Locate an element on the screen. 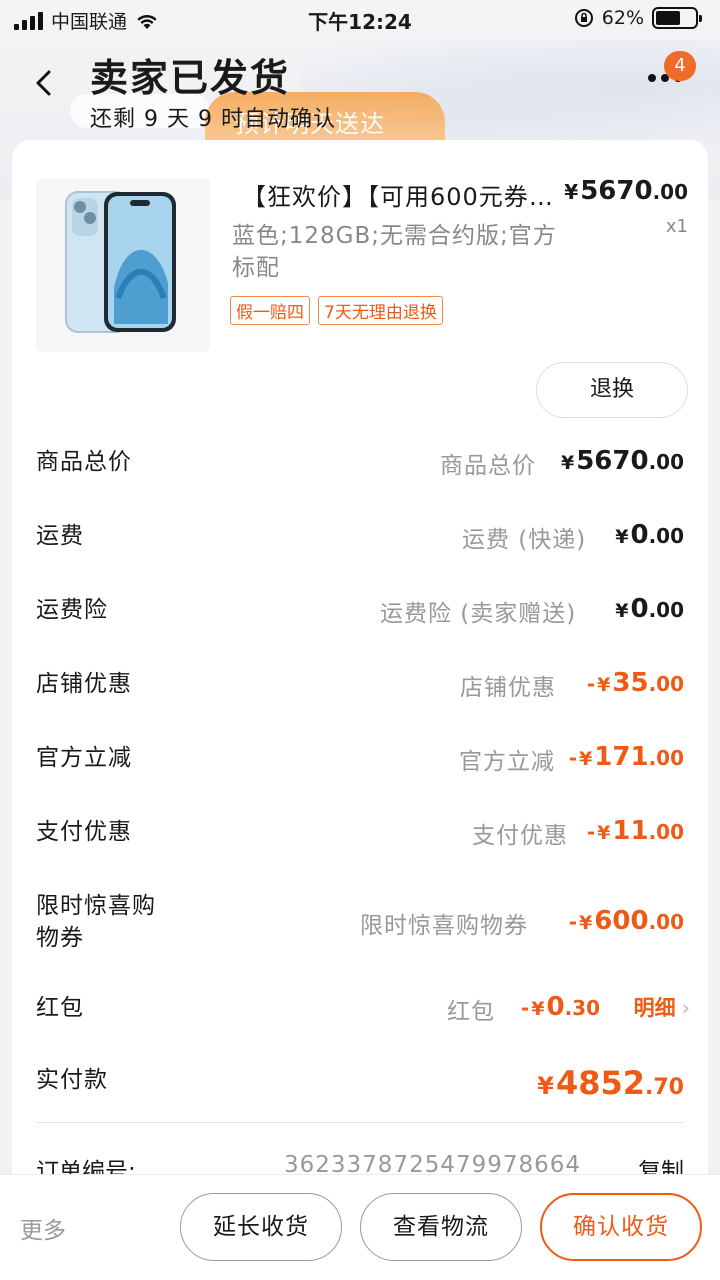 The image size is (720, 1280). extend-receipt-button: 延长收货 is located at coordinates (261, 1227).